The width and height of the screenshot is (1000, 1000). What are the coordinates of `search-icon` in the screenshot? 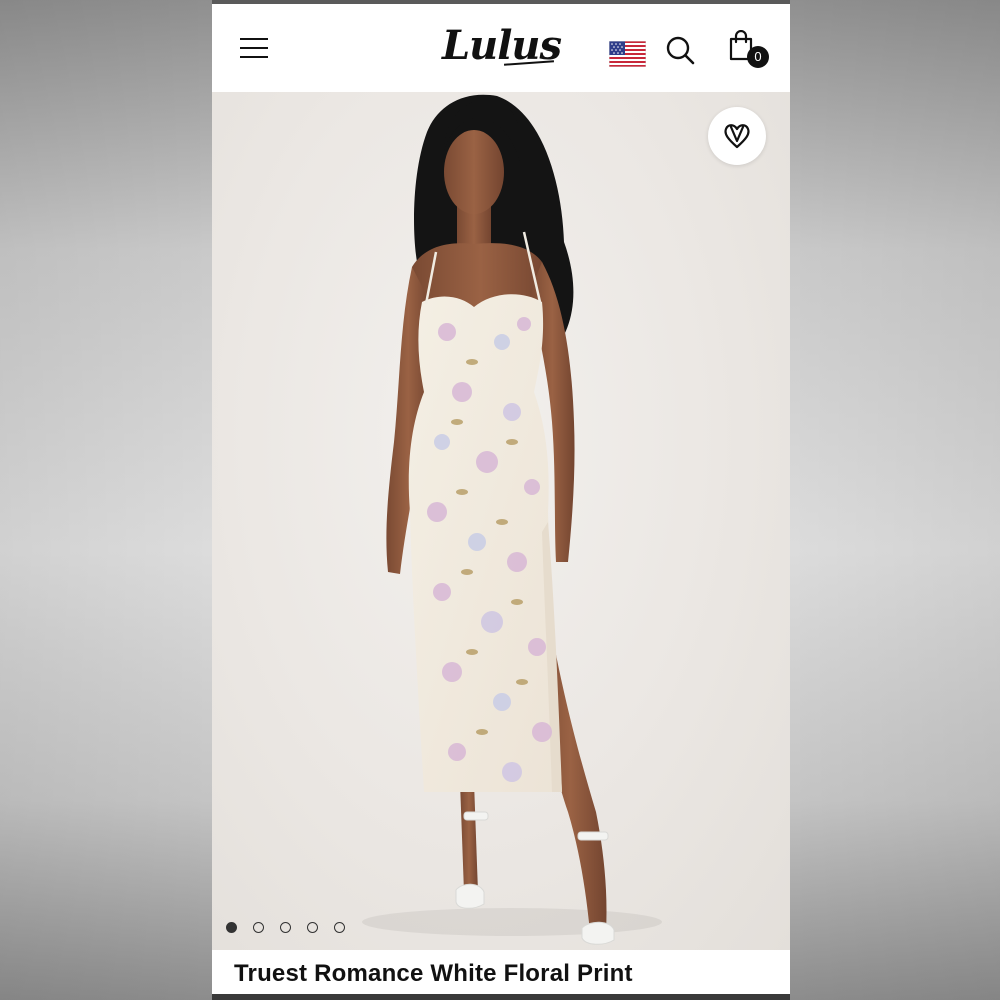 It's located at (680, 50).